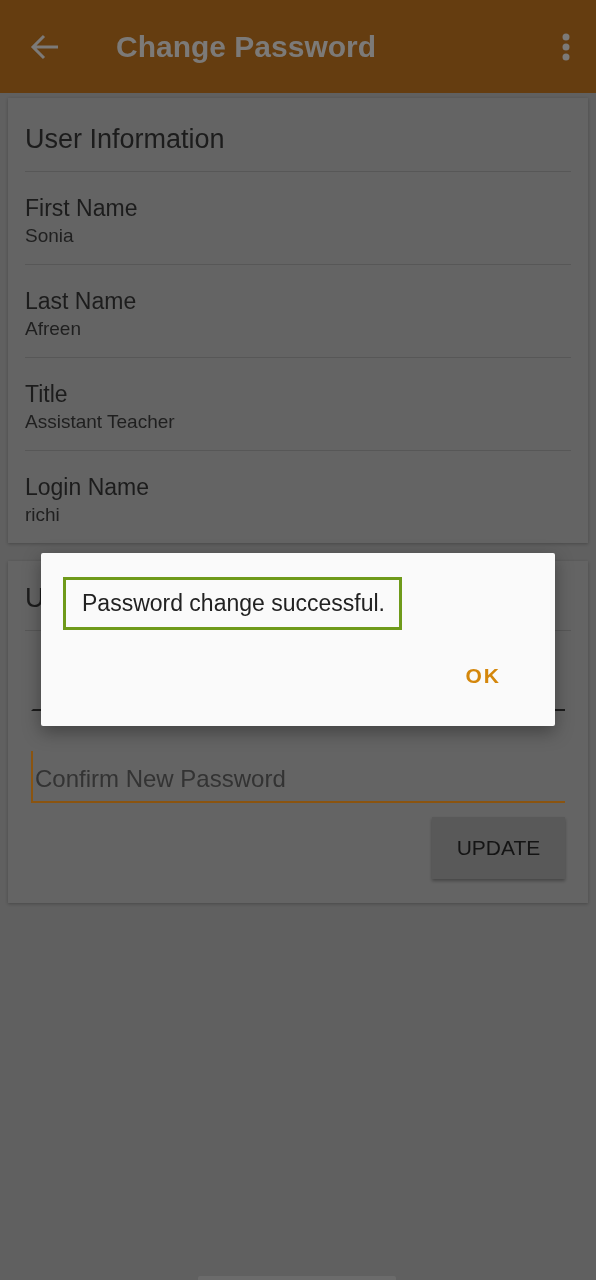 The height and width of the screenshot is (1280, 596). What do you see at coordinates (498, 848) in the screenshot?
I see `update-button: UPDATE` at bounding box center [498, 848].